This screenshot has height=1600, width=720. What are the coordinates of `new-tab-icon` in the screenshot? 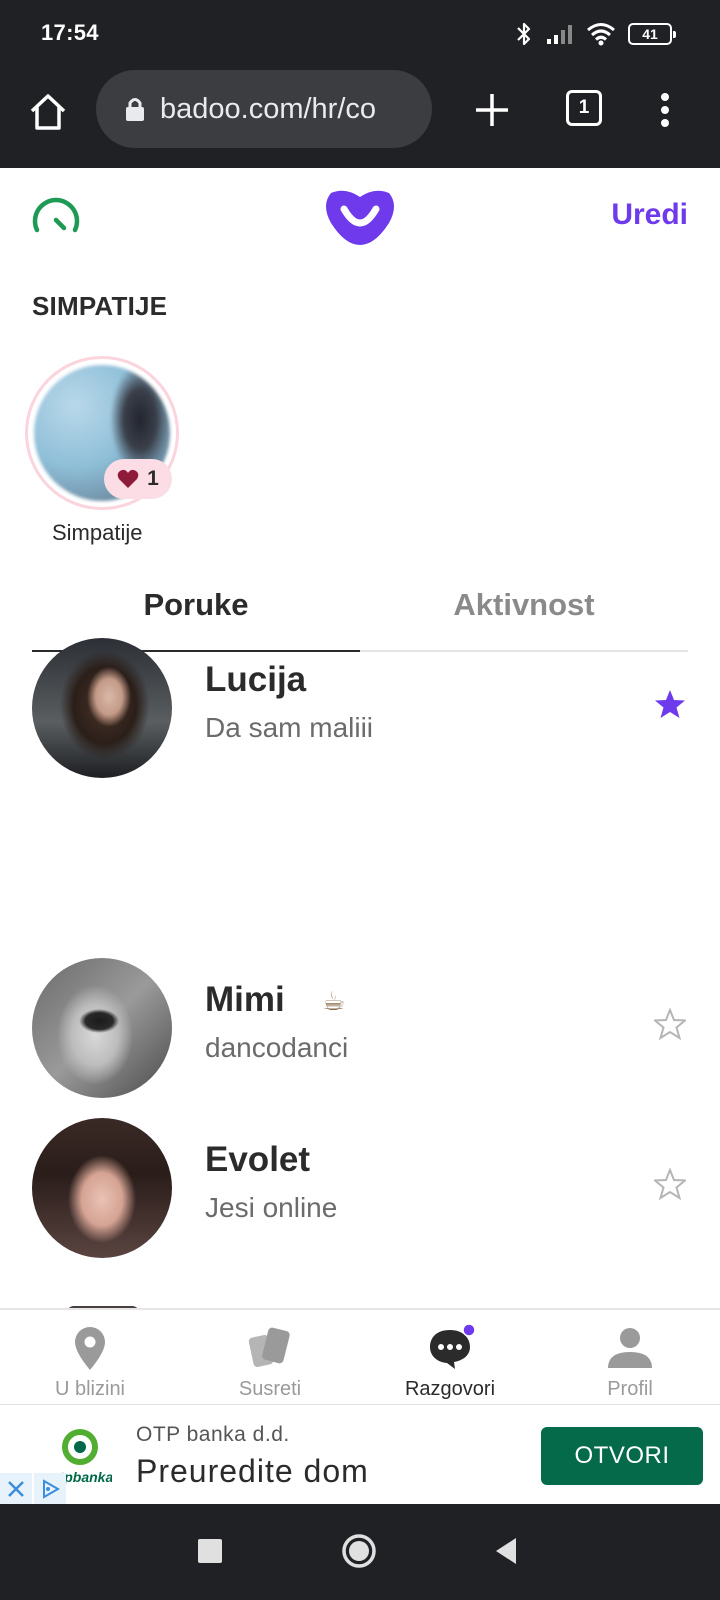 It's located at (492, 110).